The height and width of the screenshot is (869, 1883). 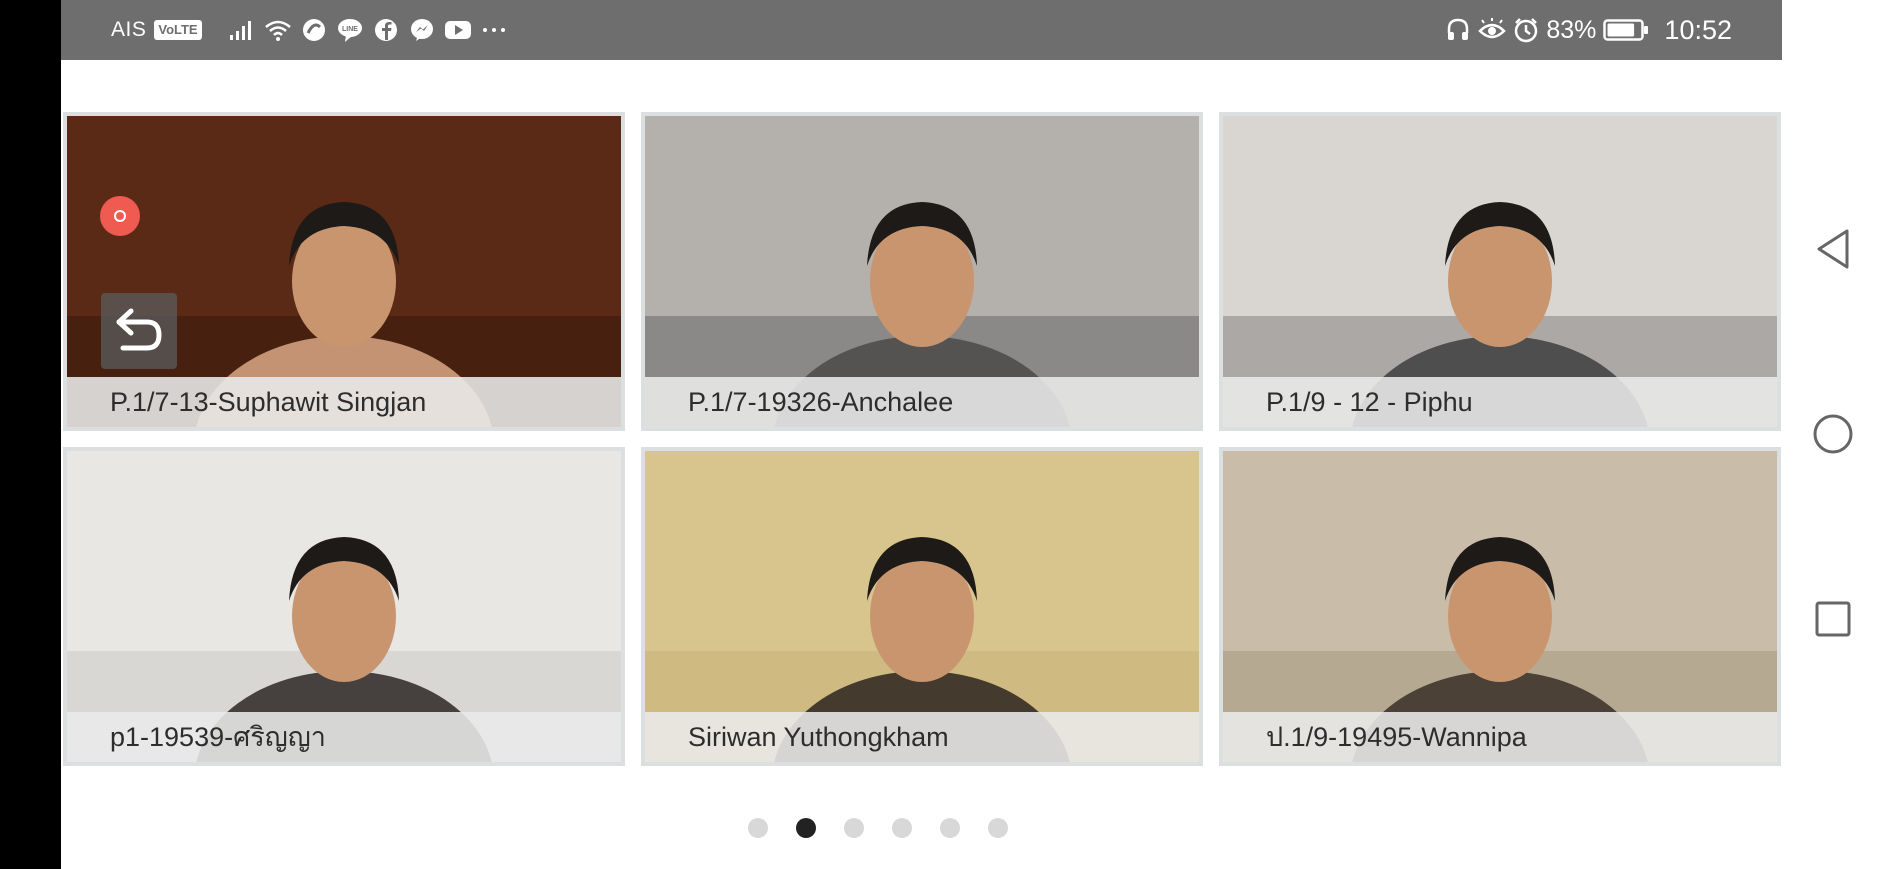 I want to click on page-dots, so click(x=877, y=830).